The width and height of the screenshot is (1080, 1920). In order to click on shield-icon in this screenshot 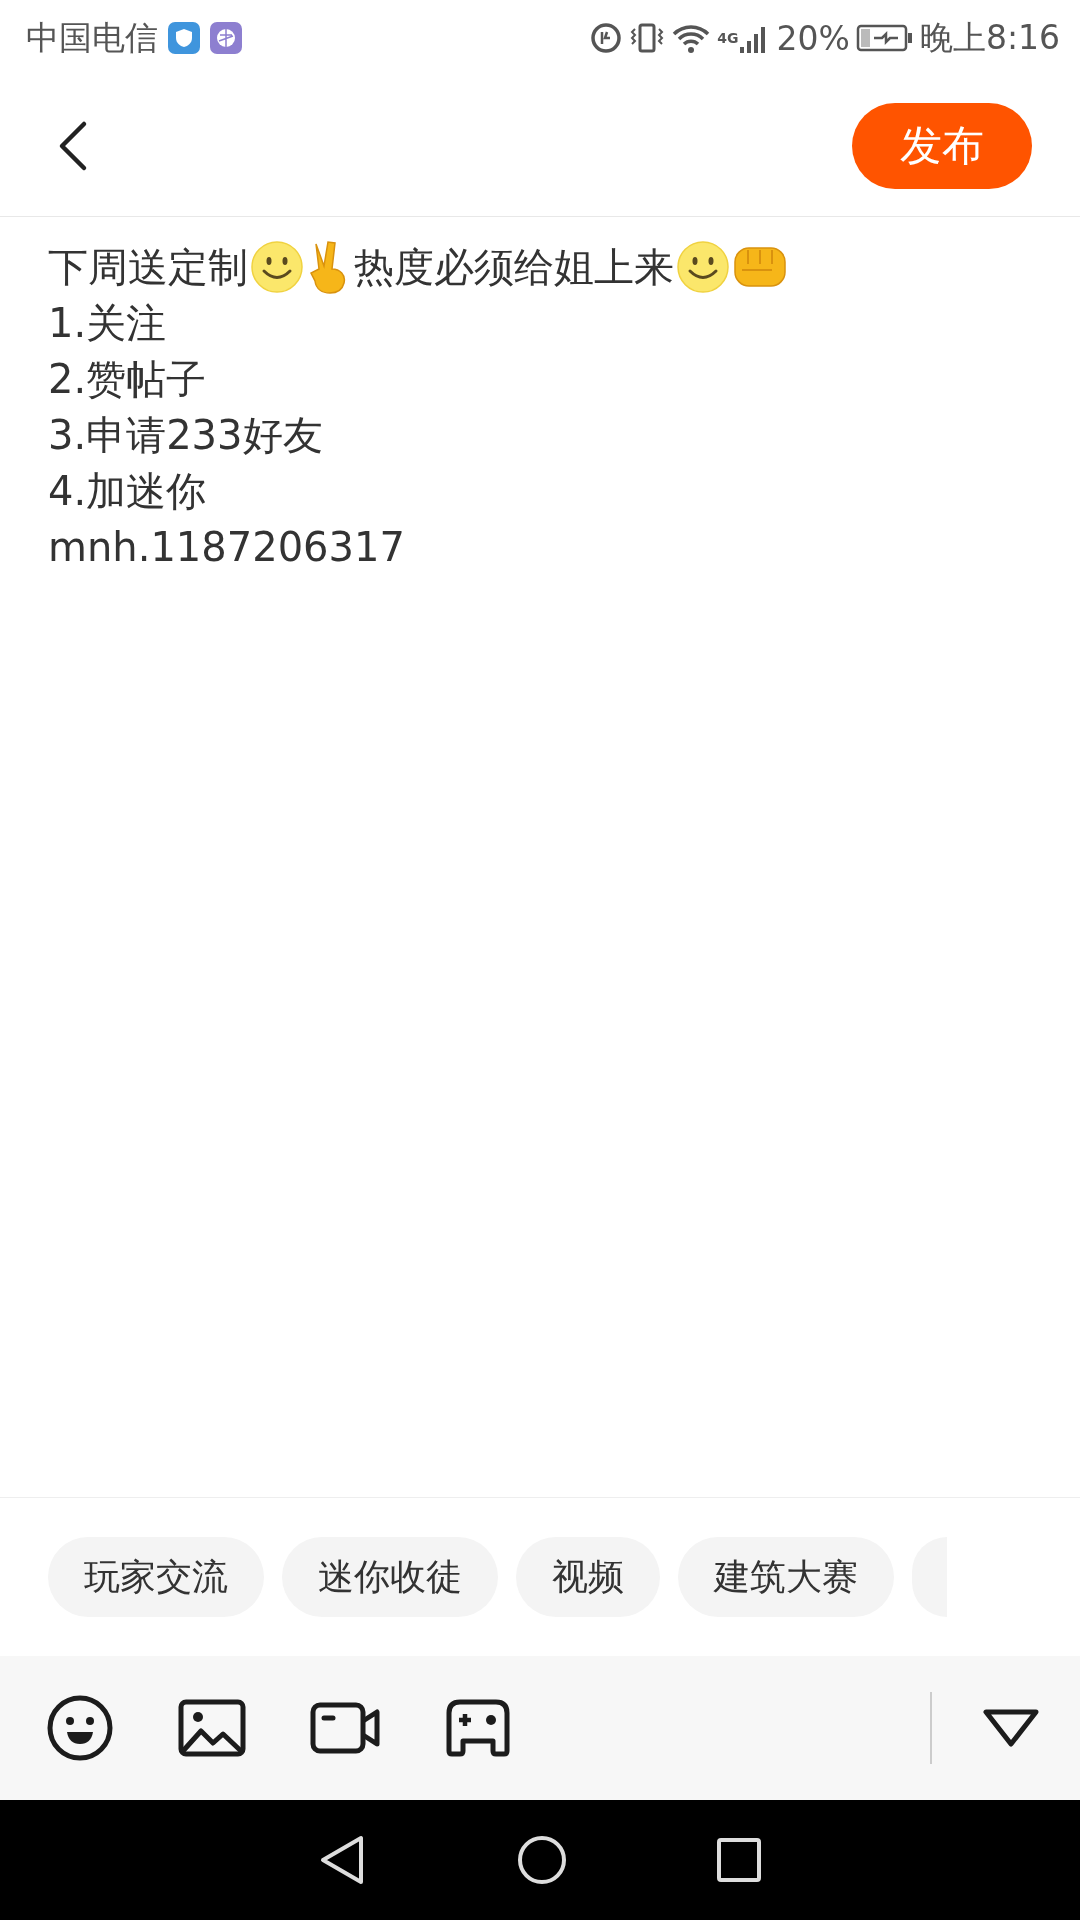, I will do `click(184, 38)`.